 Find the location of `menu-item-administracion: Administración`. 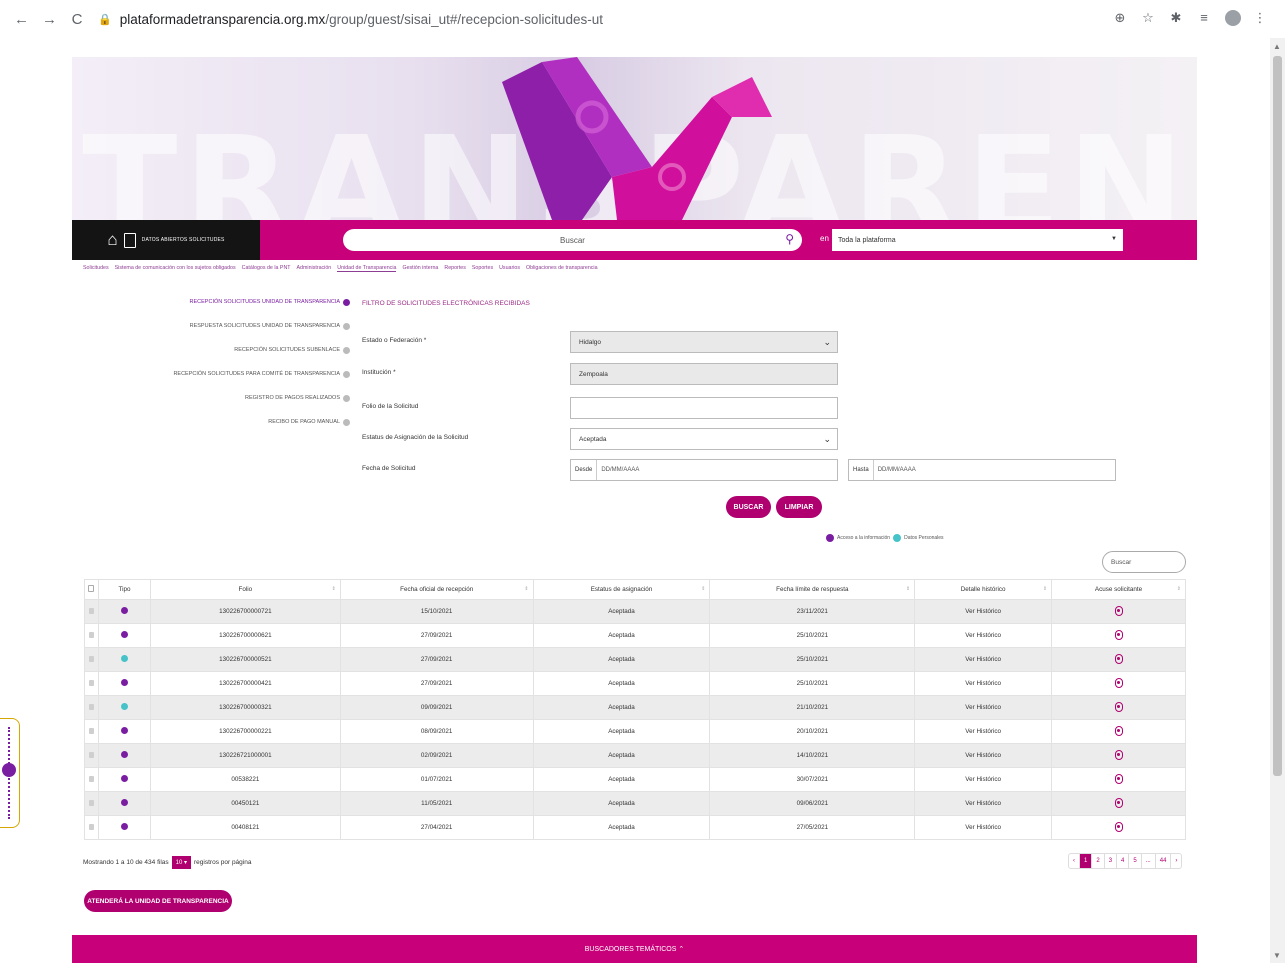

menu-item-administracion: Administración is located at coordinates (314, 268).